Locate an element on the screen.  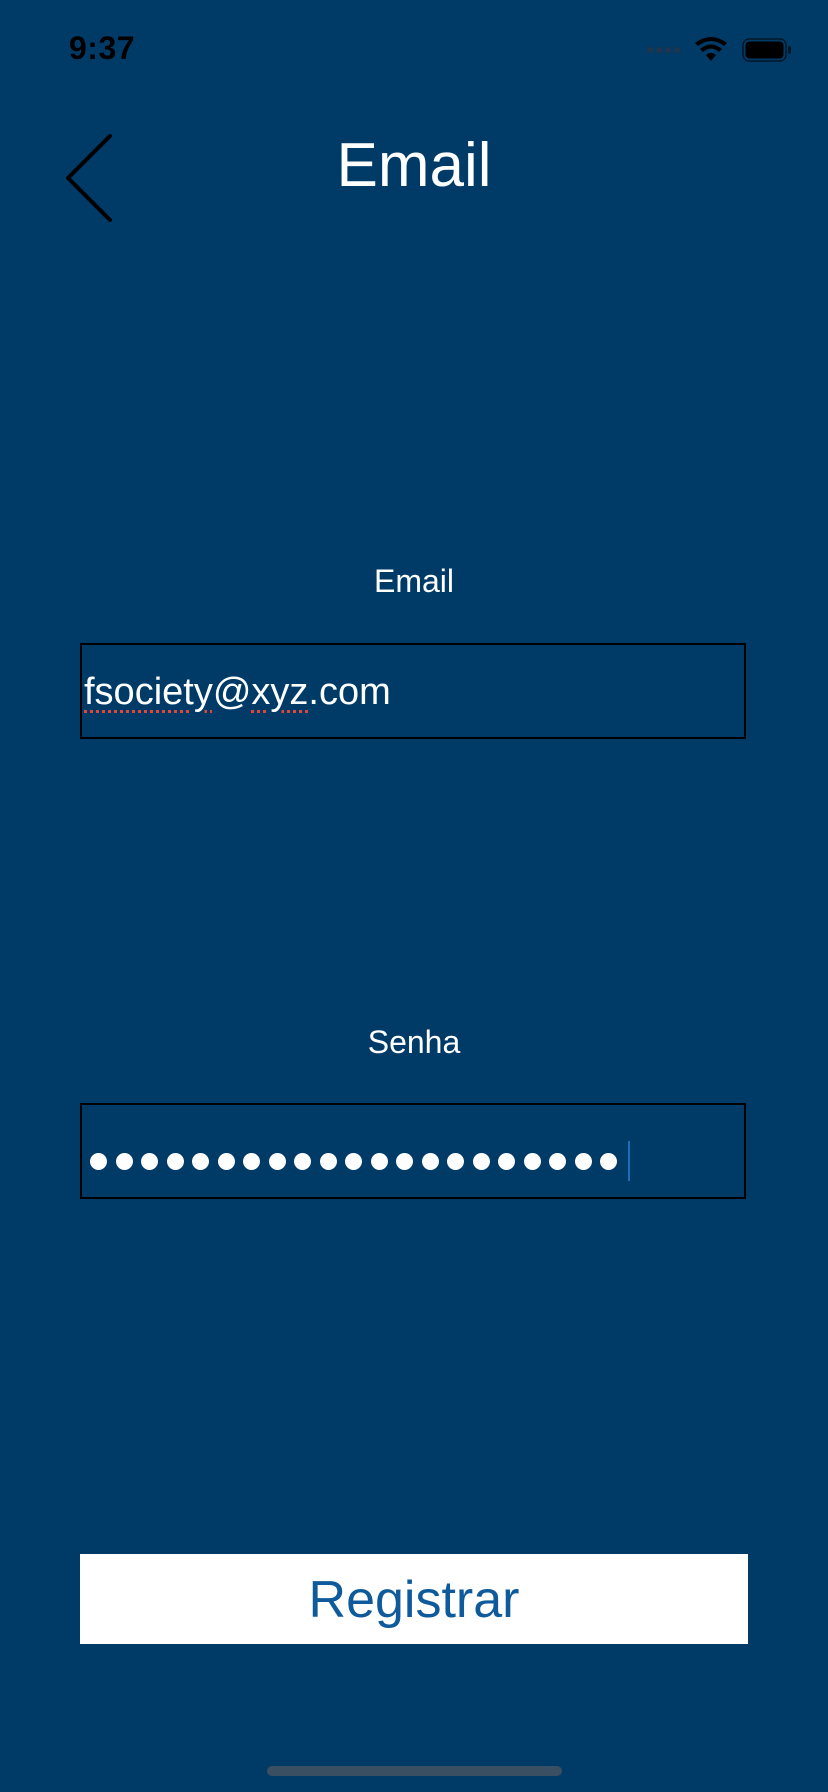
status-time: 9:37 is located at coordinates (102, 48).